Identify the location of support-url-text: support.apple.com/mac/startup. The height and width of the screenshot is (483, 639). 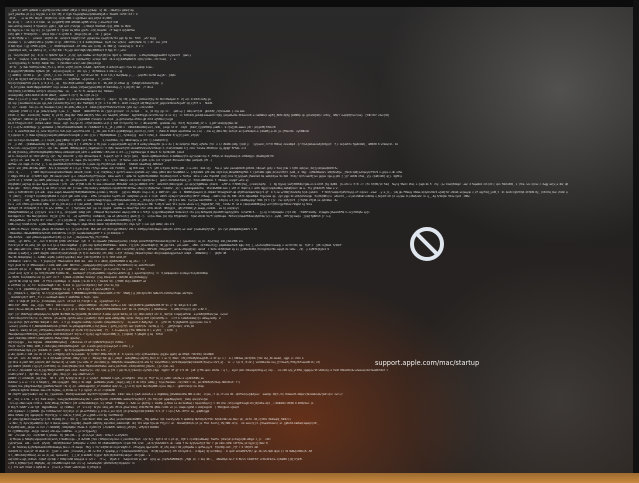
(427, 363).